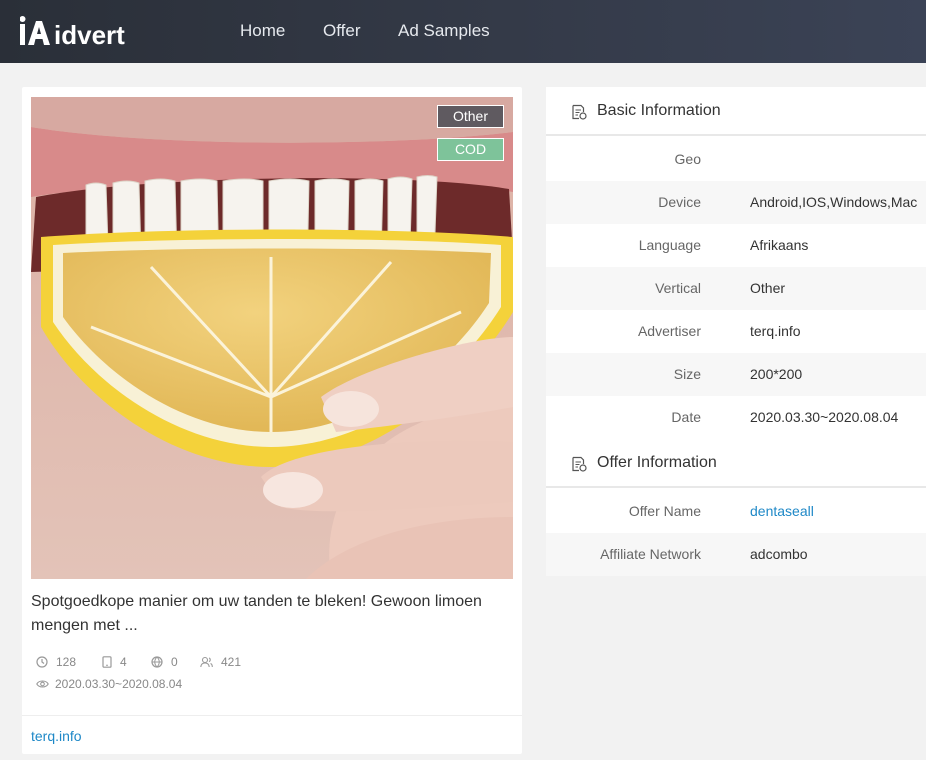  Describe the element at coordinates (470, 116) in the screenshot. I see `tag-other: Other` at that location.